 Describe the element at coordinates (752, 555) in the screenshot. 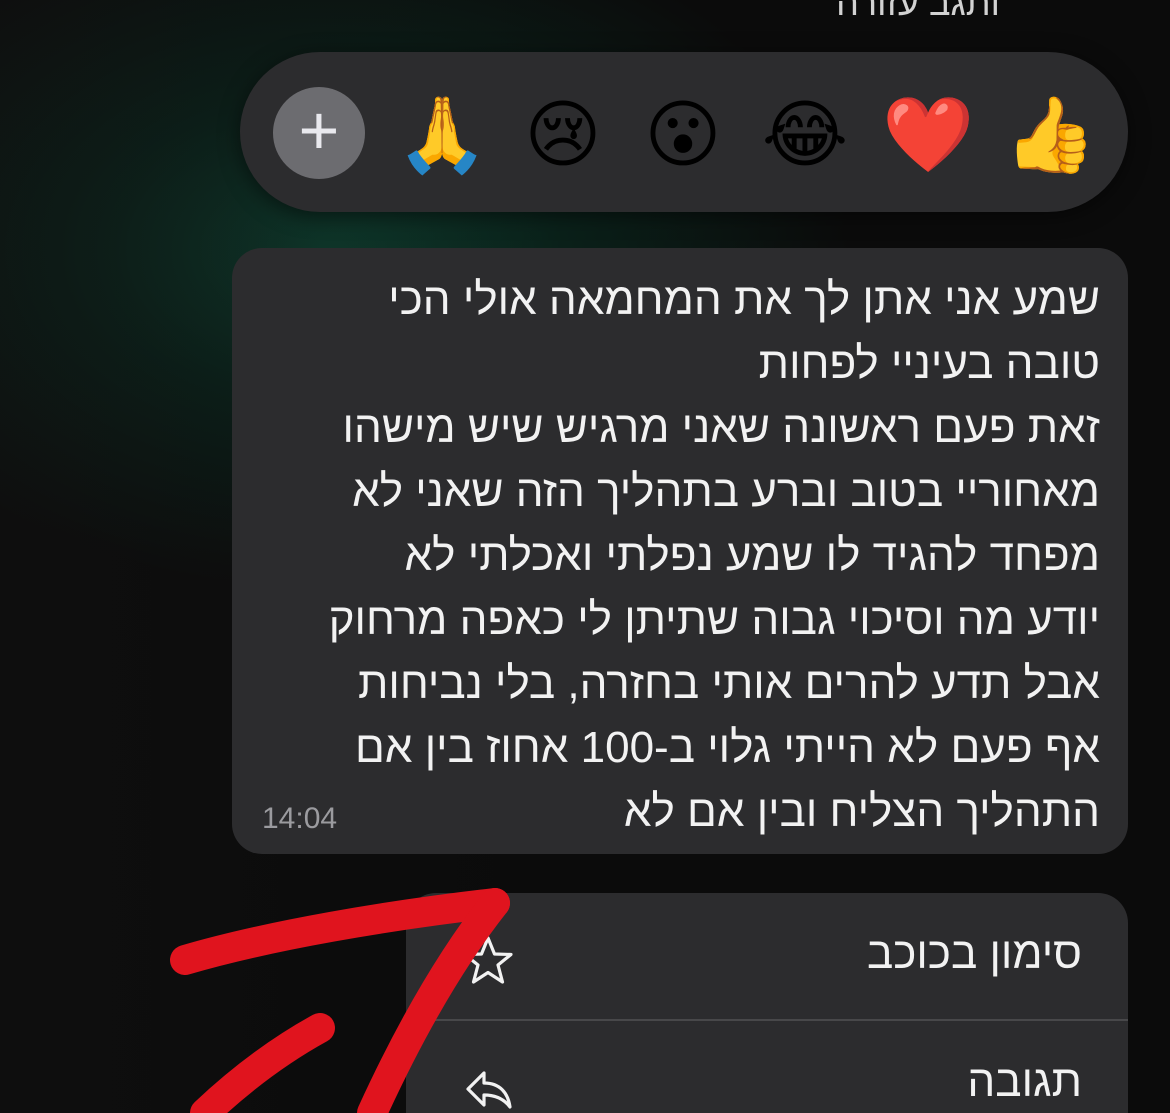

I see `message-line: מפחד להגיד לו שמע נפלתי ואכלתי לא` at that location.